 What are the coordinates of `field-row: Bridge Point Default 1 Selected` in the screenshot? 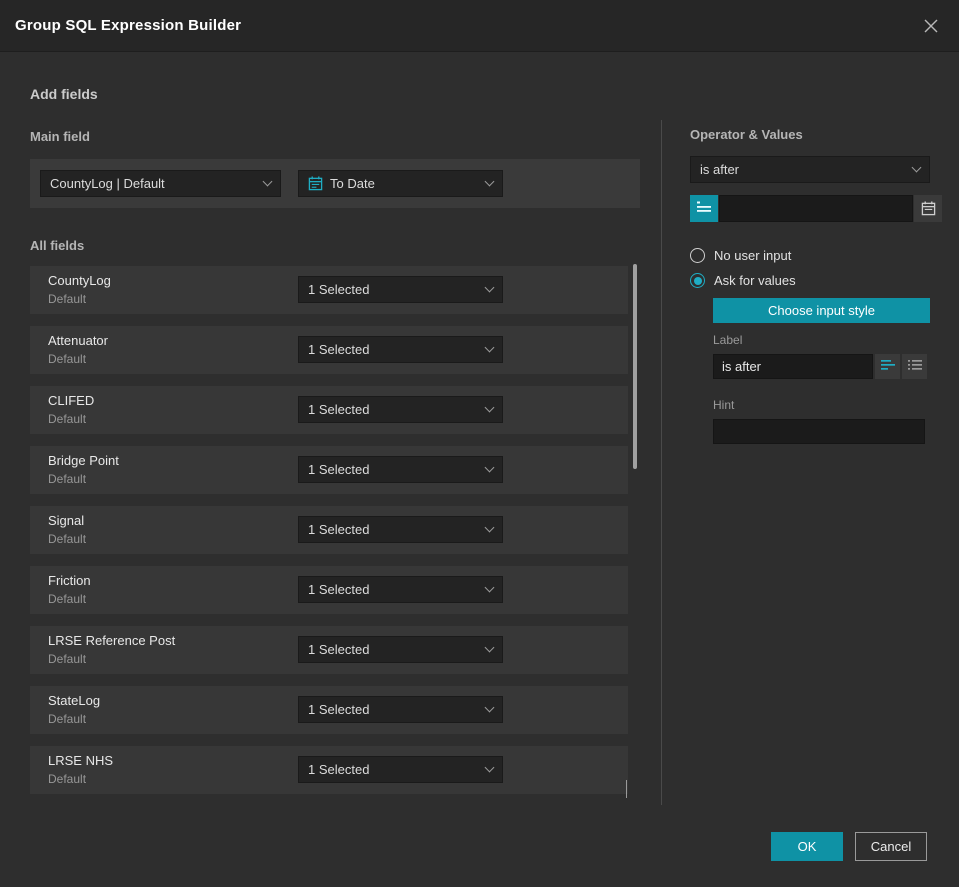 It's located at (329, 470).